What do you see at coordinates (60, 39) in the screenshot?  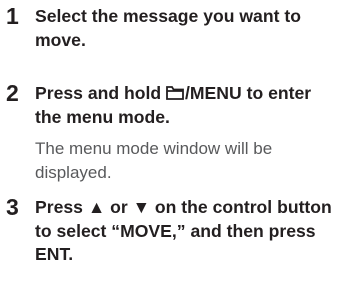 I see `instruction-line: move.` at bounding box center [60, 39].